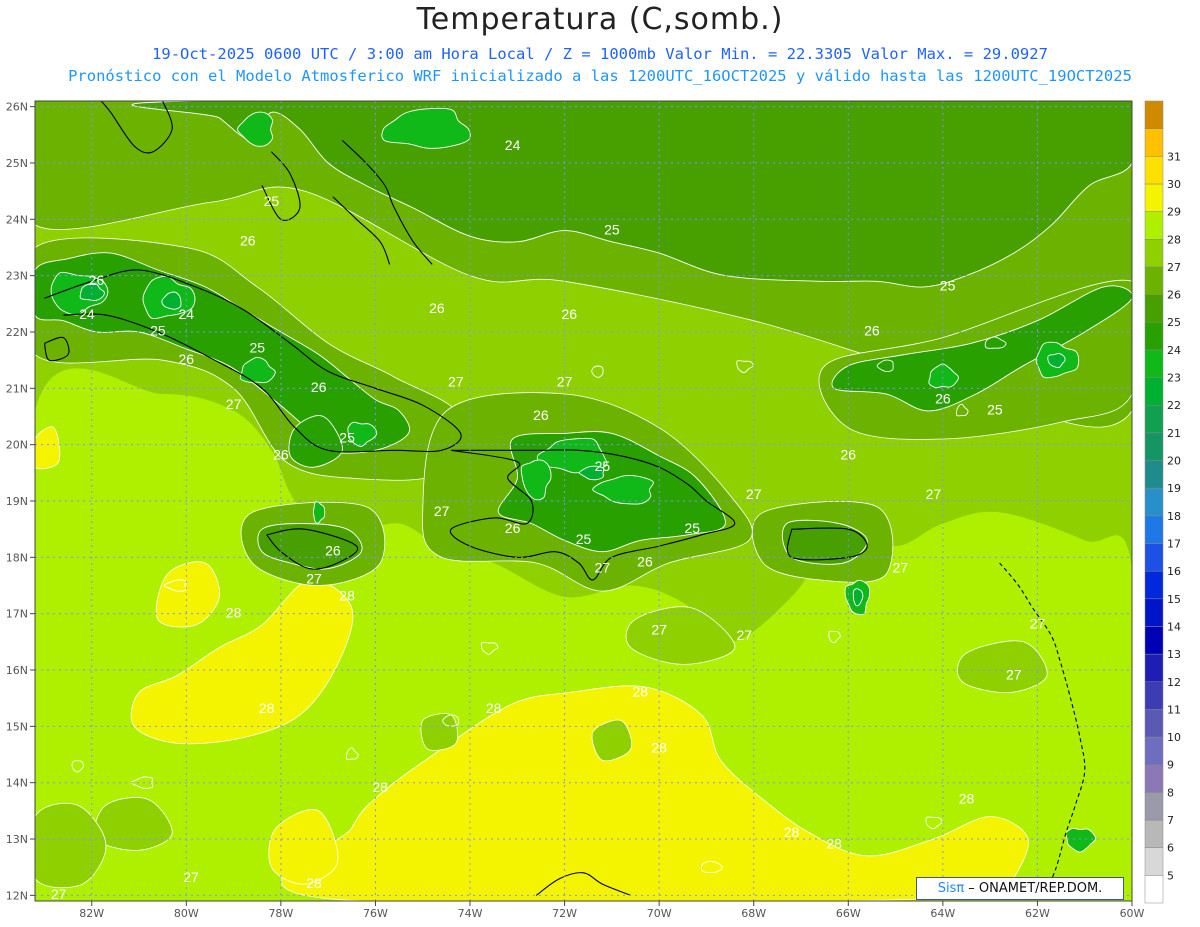 Image resolution: width=1200 pixels, height=927 pixels. What do you see at coordinates (17, 107) in the screenshot?
I see `y-tick-label: 26N` at bounding box center [17, 107].